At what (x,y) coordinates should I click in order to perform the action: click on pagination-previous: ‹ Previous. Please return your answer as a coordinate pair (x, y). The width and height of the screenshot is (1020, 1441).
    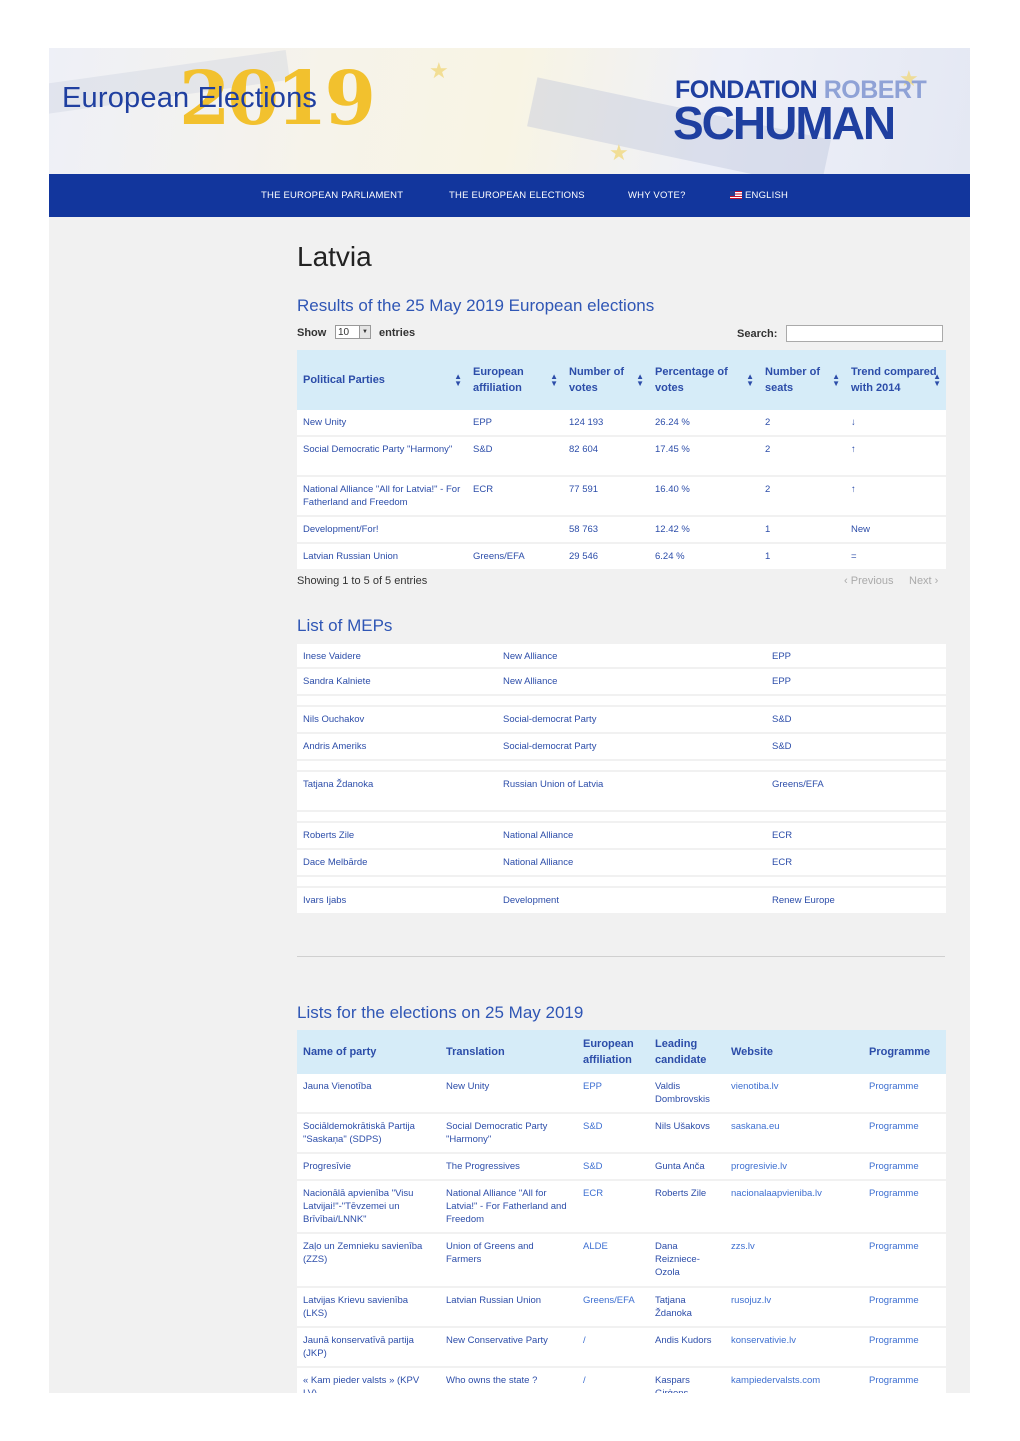
    Looking at the image, I should click on (869, 581).